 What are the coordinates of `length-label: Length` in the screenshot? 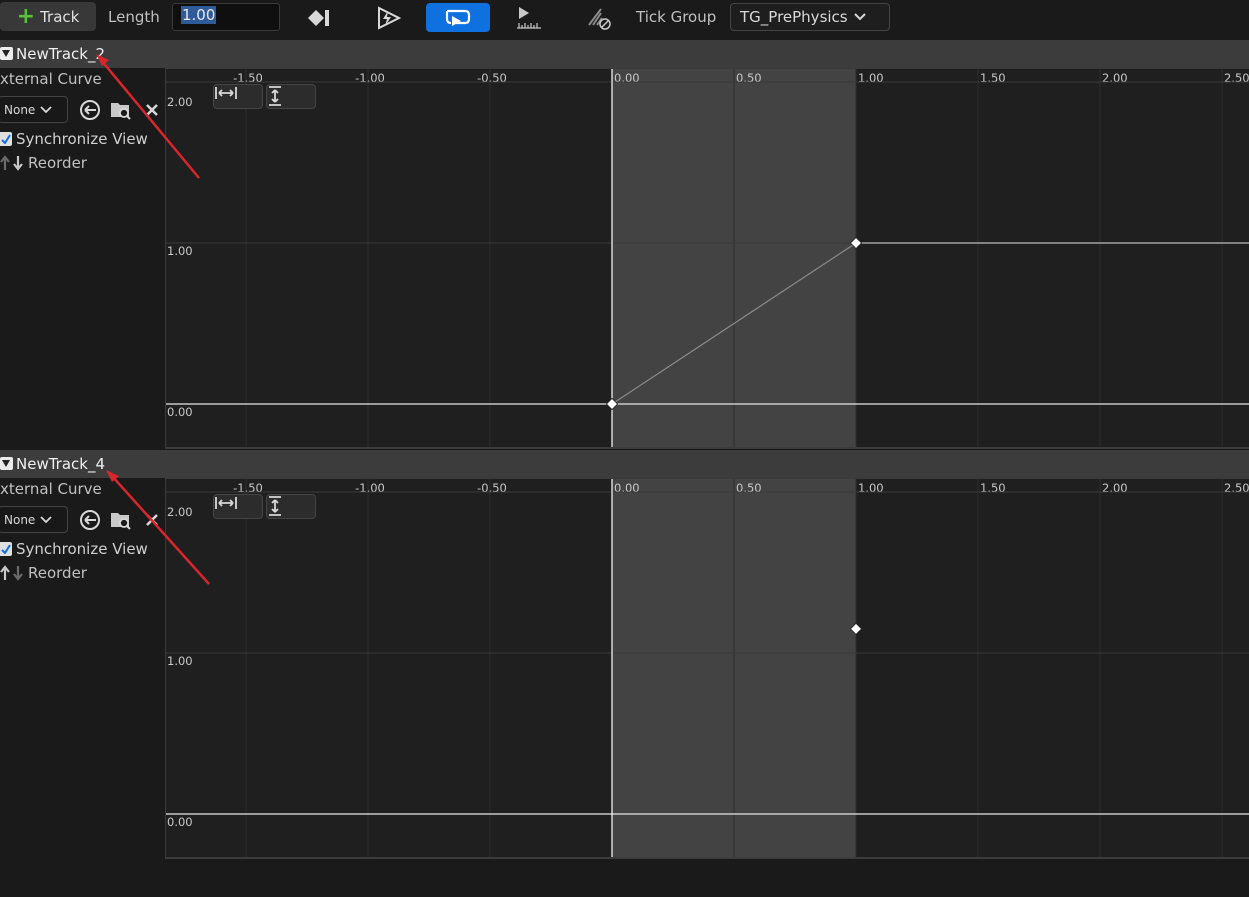 It's located at (134, 17).